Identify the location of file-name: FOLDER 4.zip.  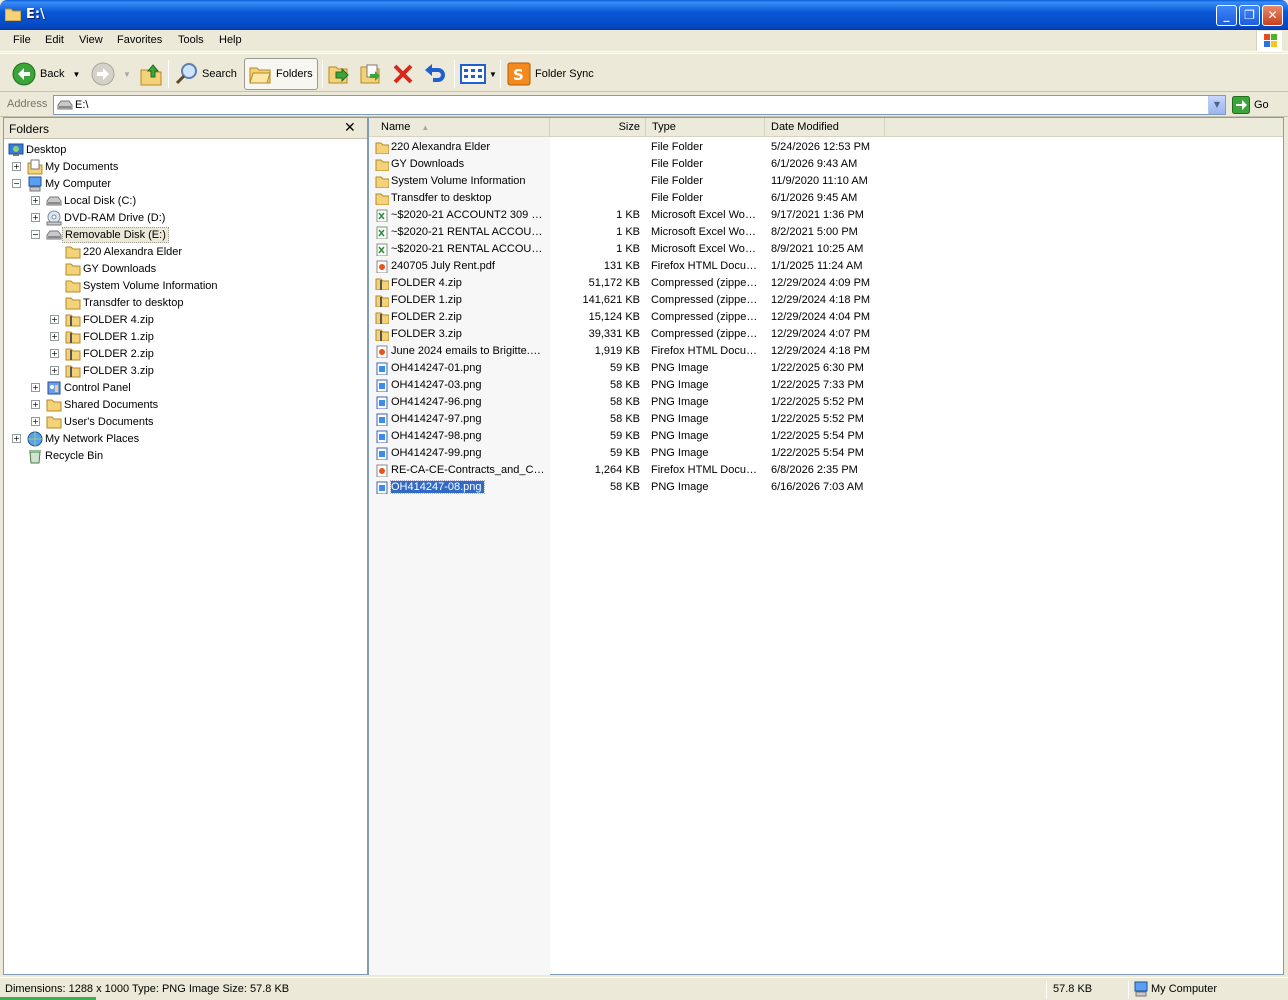
(468, 283).